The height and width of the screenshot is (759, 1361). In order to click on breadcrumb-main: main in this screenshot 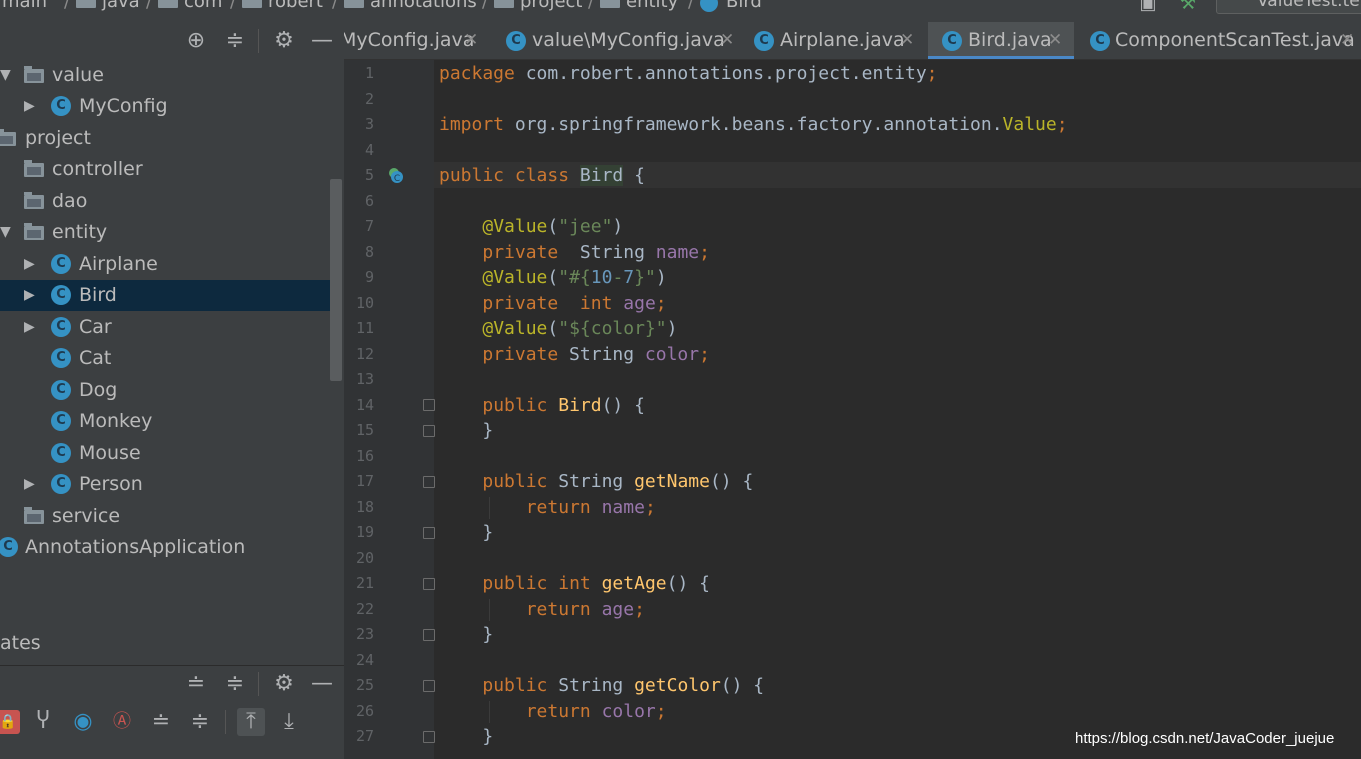, I will do `click(24, 6)`.